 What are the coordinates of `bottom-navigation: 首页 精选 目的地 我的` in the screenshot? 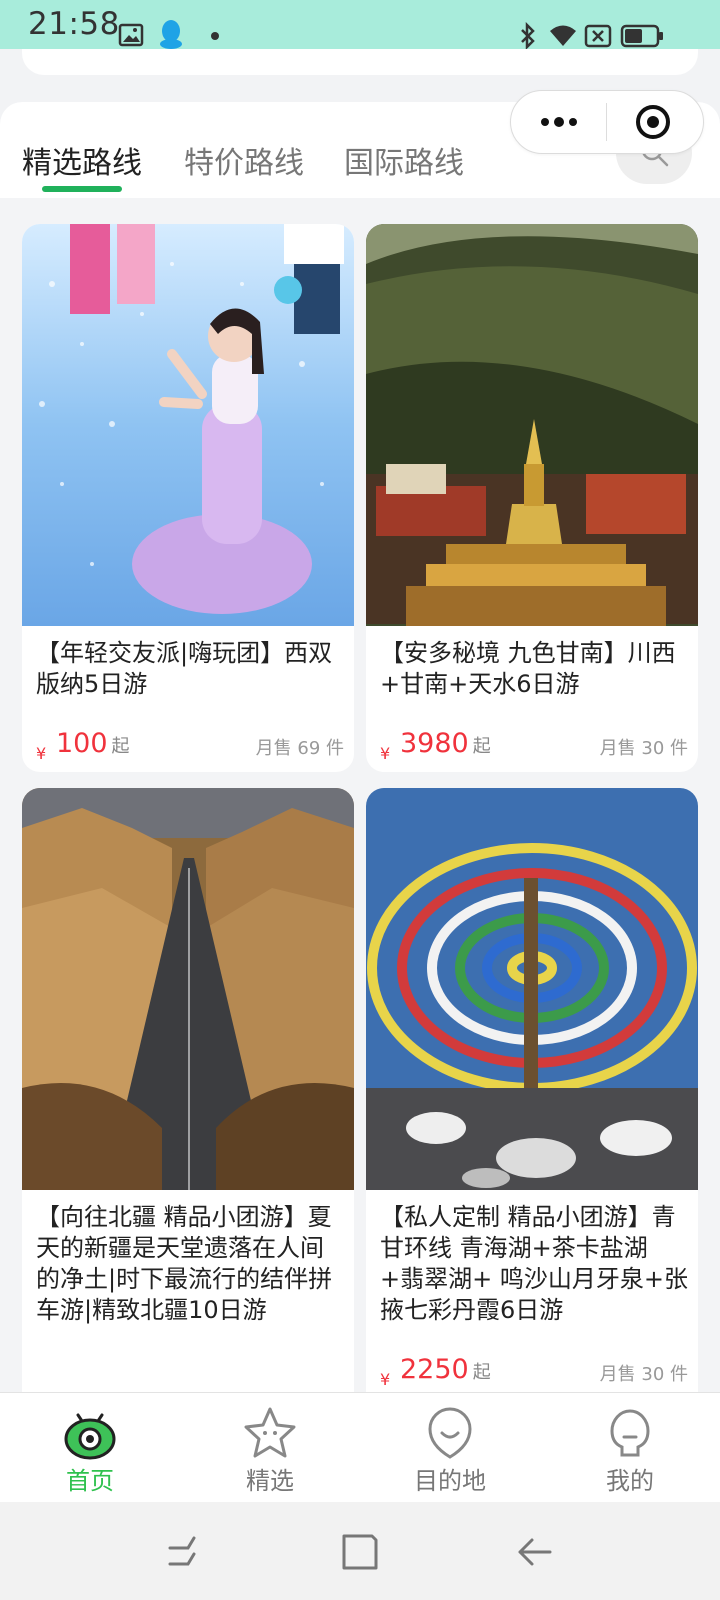 It's located at (360, 1447).